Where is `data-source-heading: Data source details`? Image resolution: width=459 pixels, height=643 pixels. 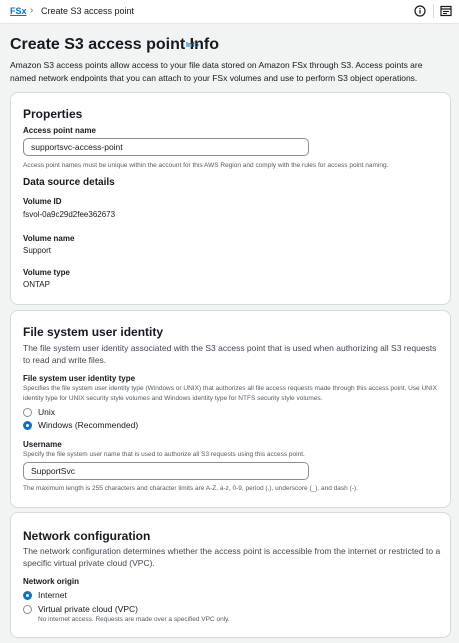
data-source-heading: Data source details is located at coordinates (69, 182).